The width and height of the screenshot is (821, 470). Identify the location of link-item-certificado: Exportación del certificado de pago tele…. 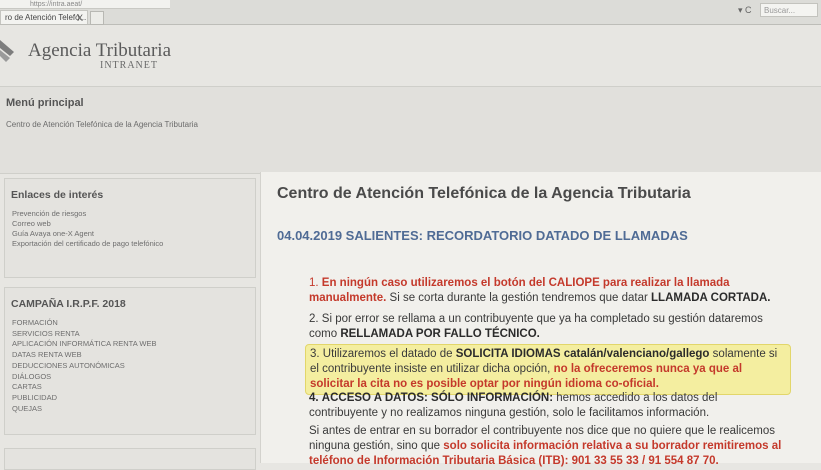
(87, 244).